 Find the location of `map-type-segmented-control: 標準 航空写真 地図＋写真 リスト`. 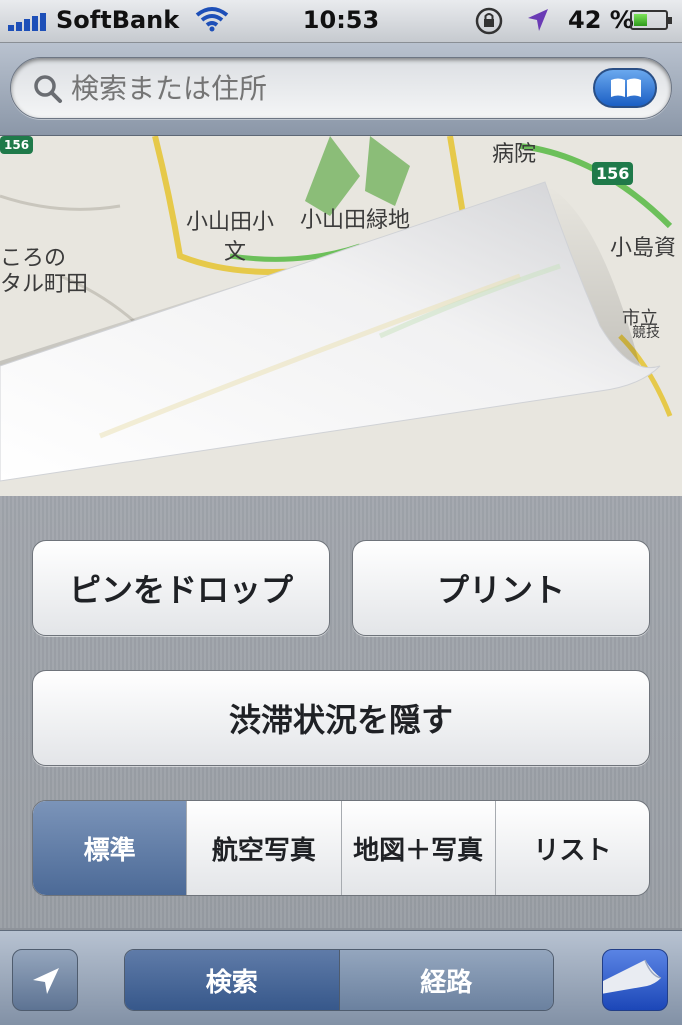

map-type-segmented-control: 標準 航空写真 地図＋写真 リスト is located at coordinates (341, 848).